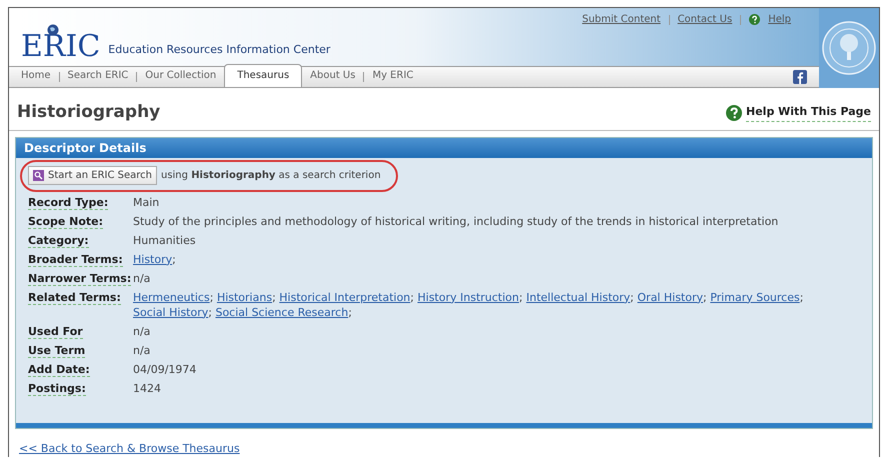 The height and width of the screenshot is (472, 885). What do you see at coordinates (779, 19) in the screenshot?
I see `top-link: Help` at bounding box center [779, 19].